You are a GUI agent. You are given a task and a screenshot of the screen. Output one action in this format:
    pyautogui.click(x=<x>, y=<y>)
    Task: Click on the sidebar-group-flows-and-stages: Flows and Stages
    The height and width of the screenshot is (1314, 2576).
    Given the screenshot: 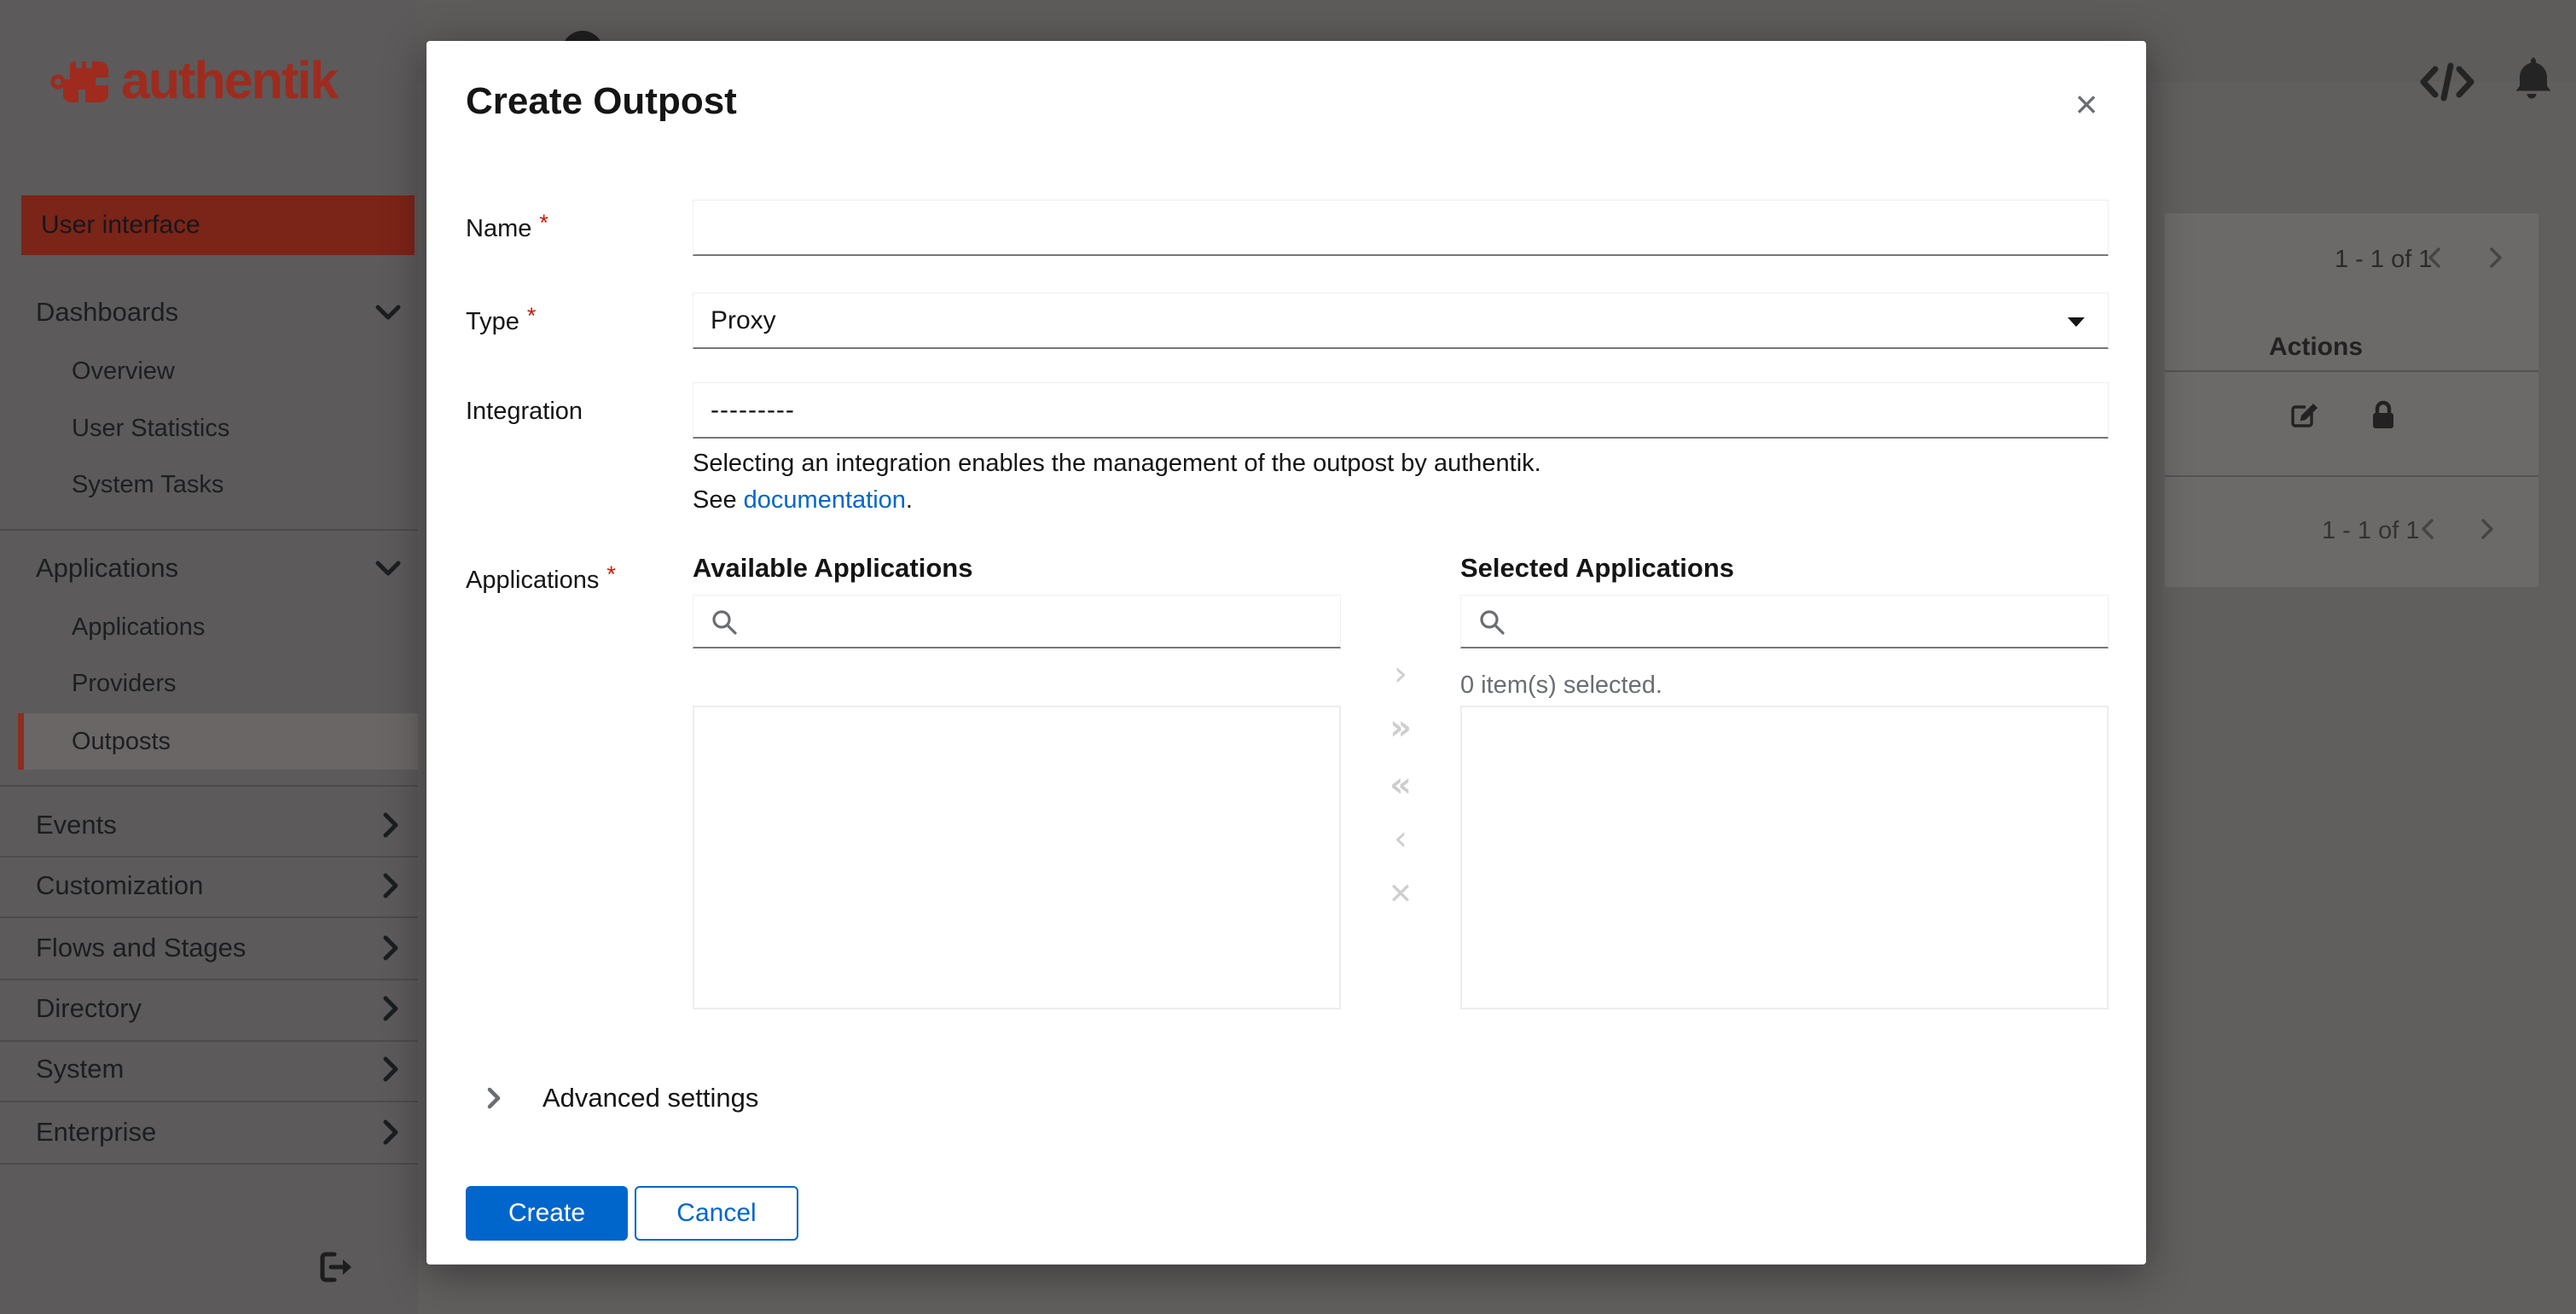 What is the action you would take?
    pyautogui.click(x=217, y=948)
    